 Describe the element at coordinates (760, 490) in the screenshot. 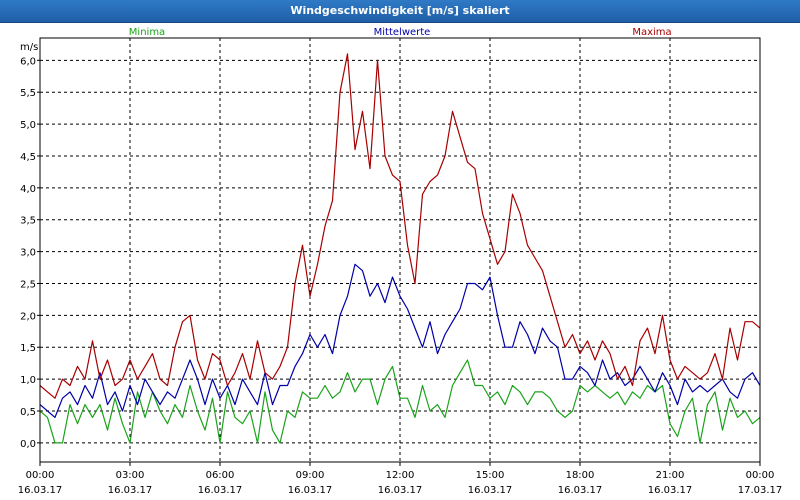

I see `x-tick-date: 17.03.17` at that location.